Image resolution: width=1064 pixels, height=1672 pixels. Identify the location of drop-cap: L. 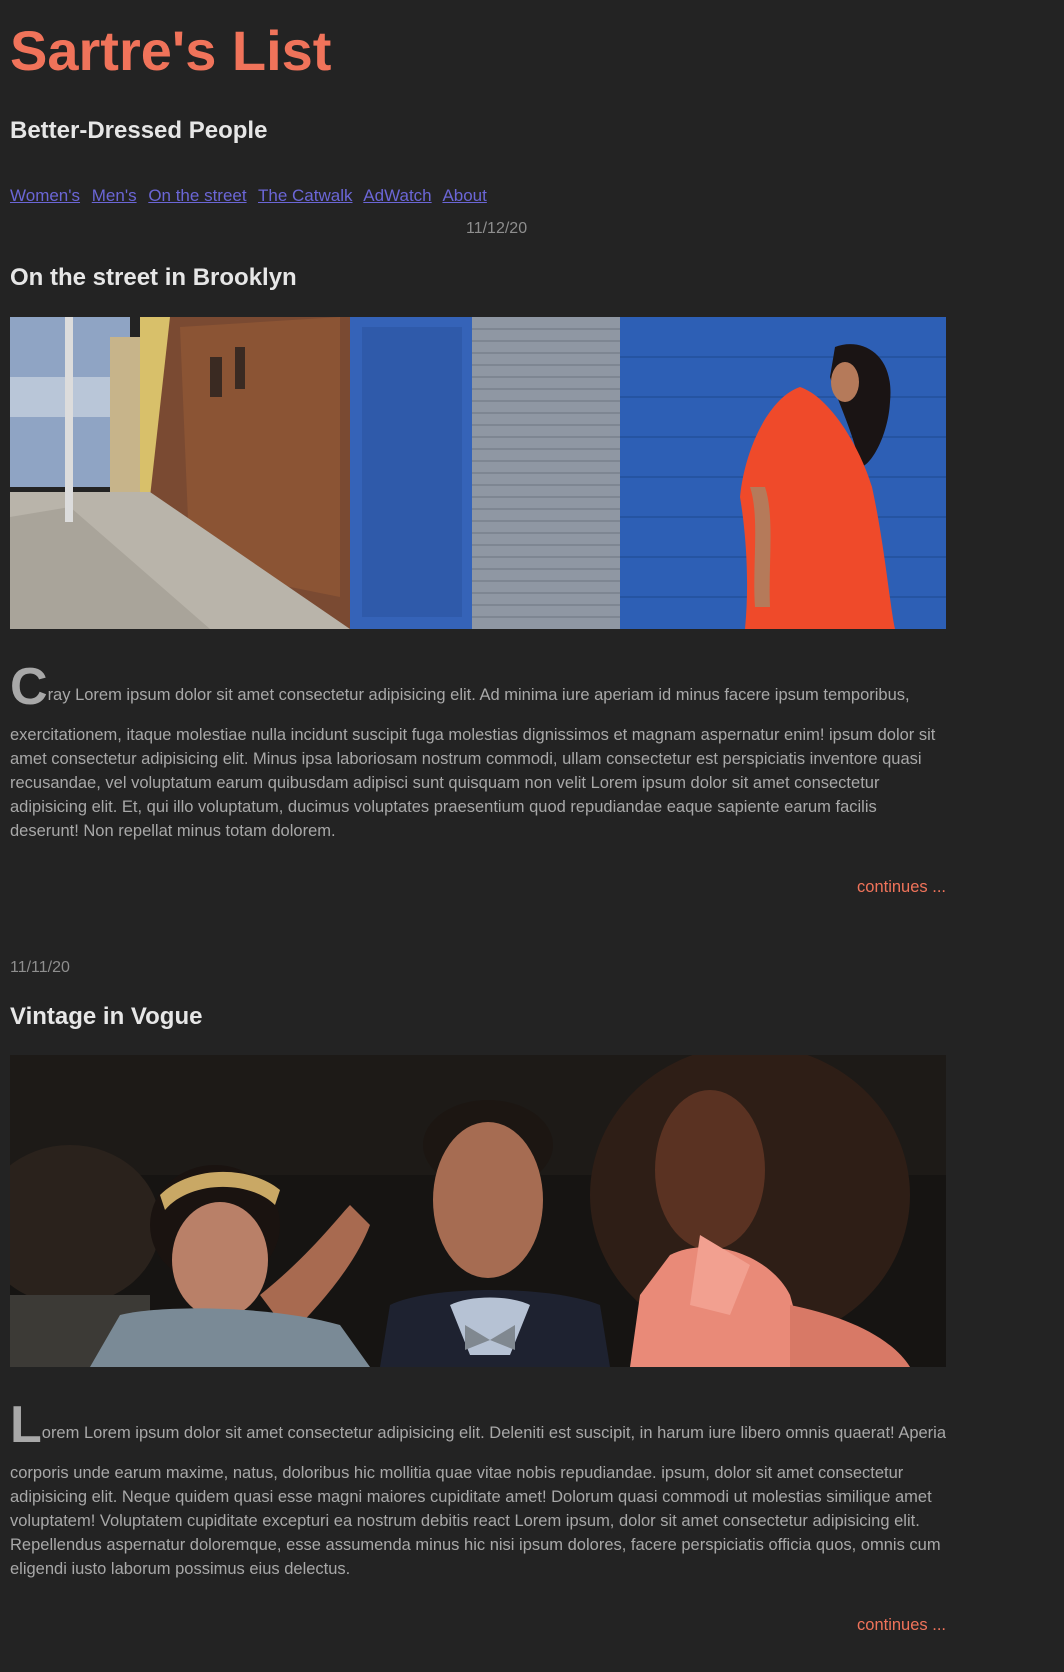
(26, 1425).